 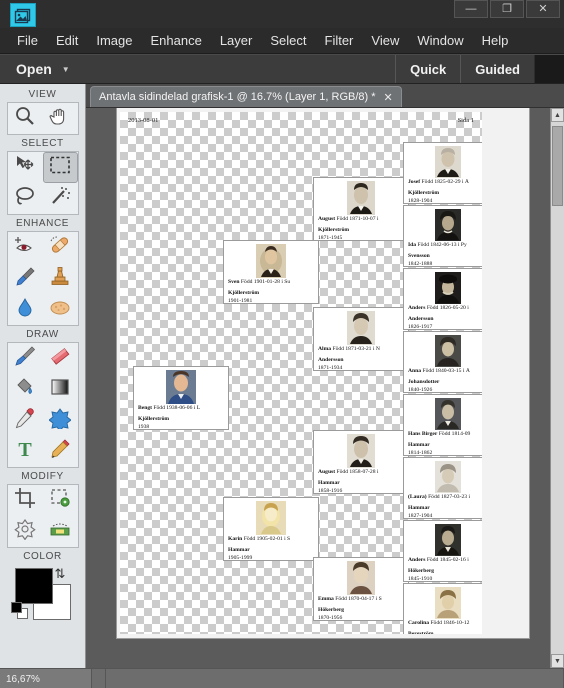 I want to click on straighten-icon, so click(x=60, y=531).